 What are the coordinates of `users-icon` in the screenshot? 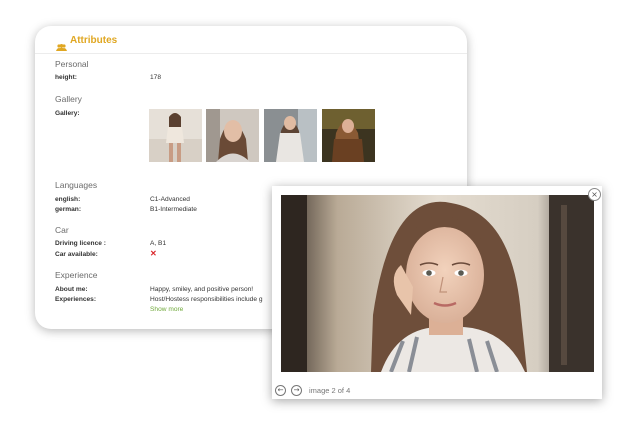 It's located at (61, 45).